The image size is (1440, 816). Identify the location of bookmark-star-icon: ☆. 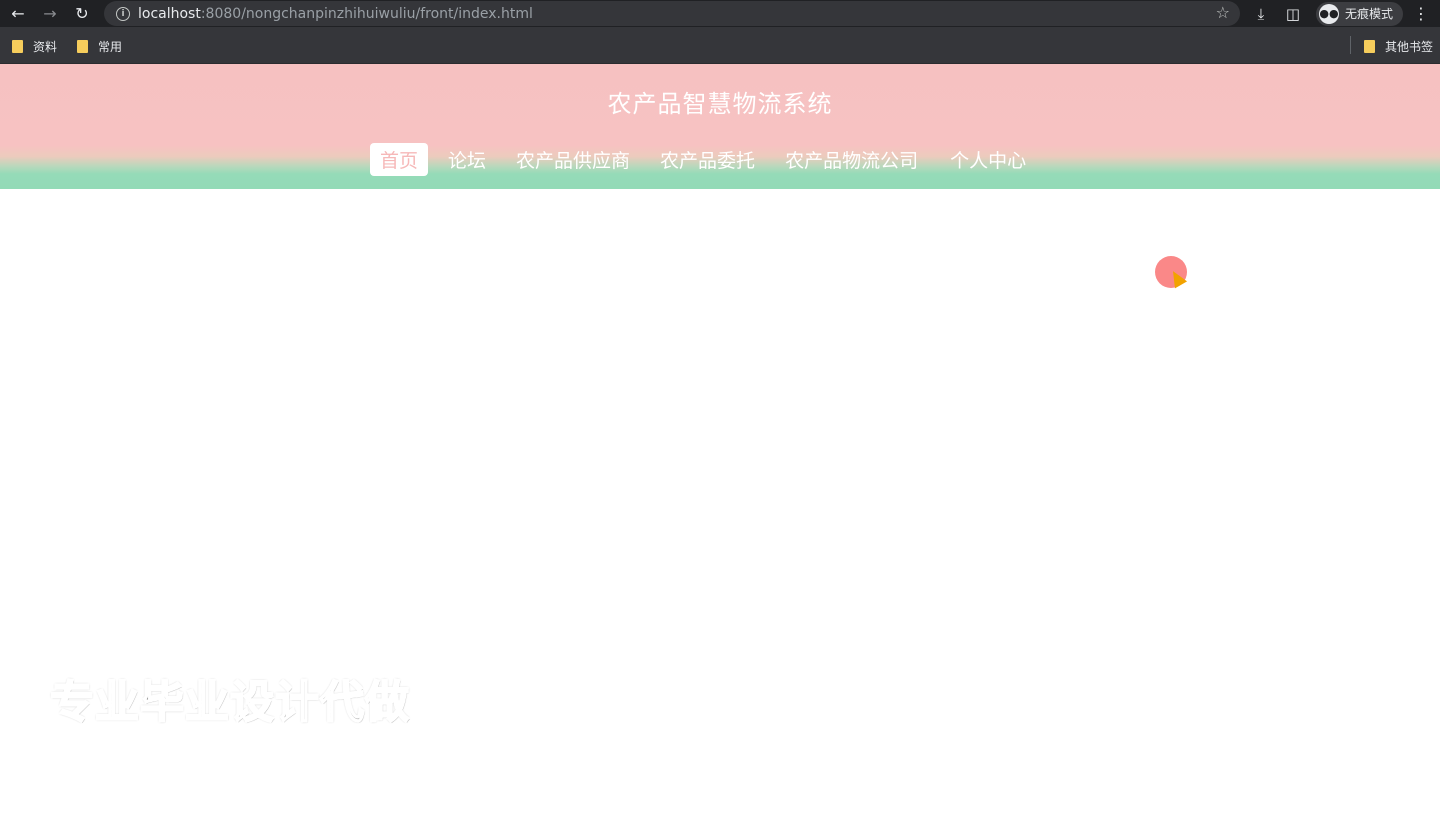
(1223, 12).